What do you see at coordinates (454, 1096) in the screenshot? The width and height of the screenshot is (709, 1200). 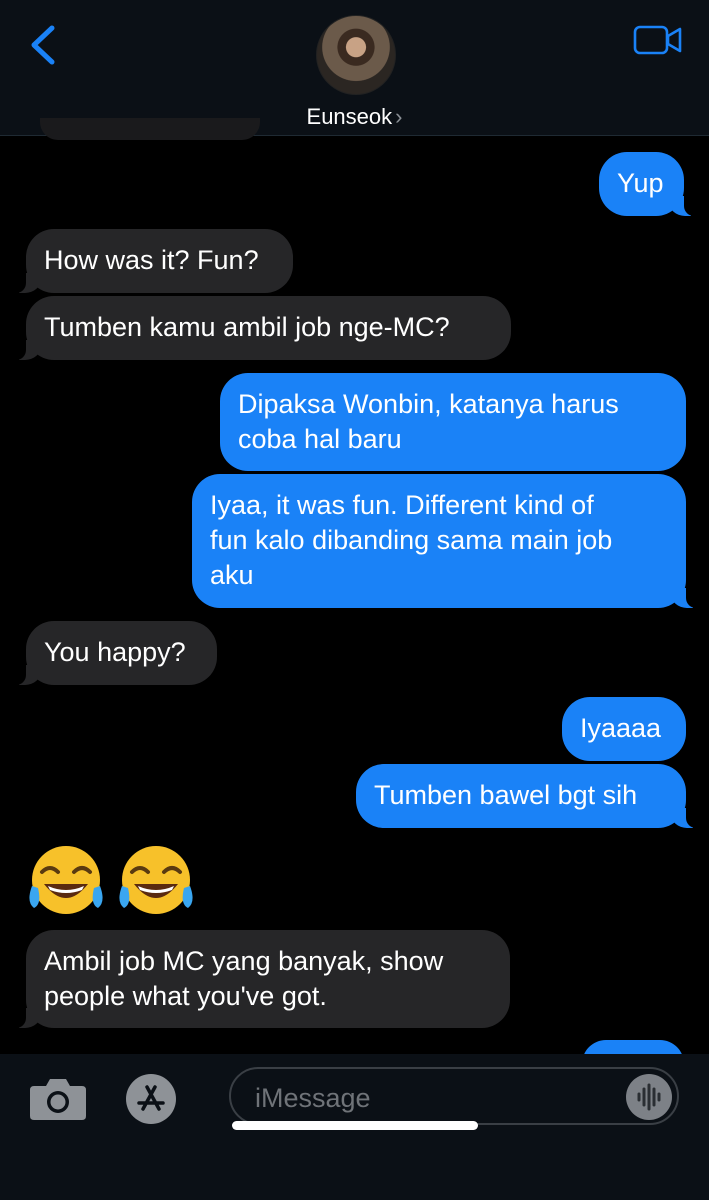 I see `imessage-input: iMessage` at bounding box center [454, 1096].